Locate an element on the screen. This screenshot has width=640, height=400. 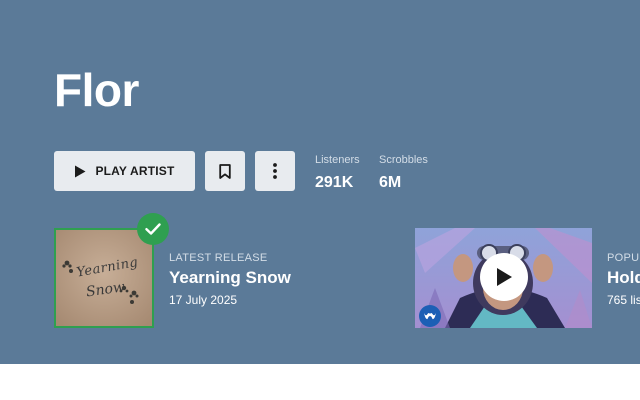
listeners-label: Listeners is located at coordinates (337, 160).